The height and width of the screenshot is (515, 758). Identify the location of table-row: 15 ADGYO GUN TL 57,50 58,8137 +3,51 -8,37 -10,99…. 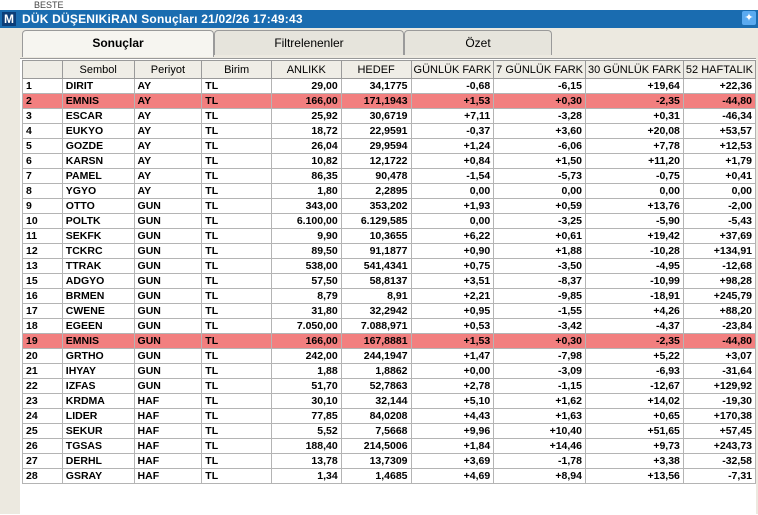
(389, 281).